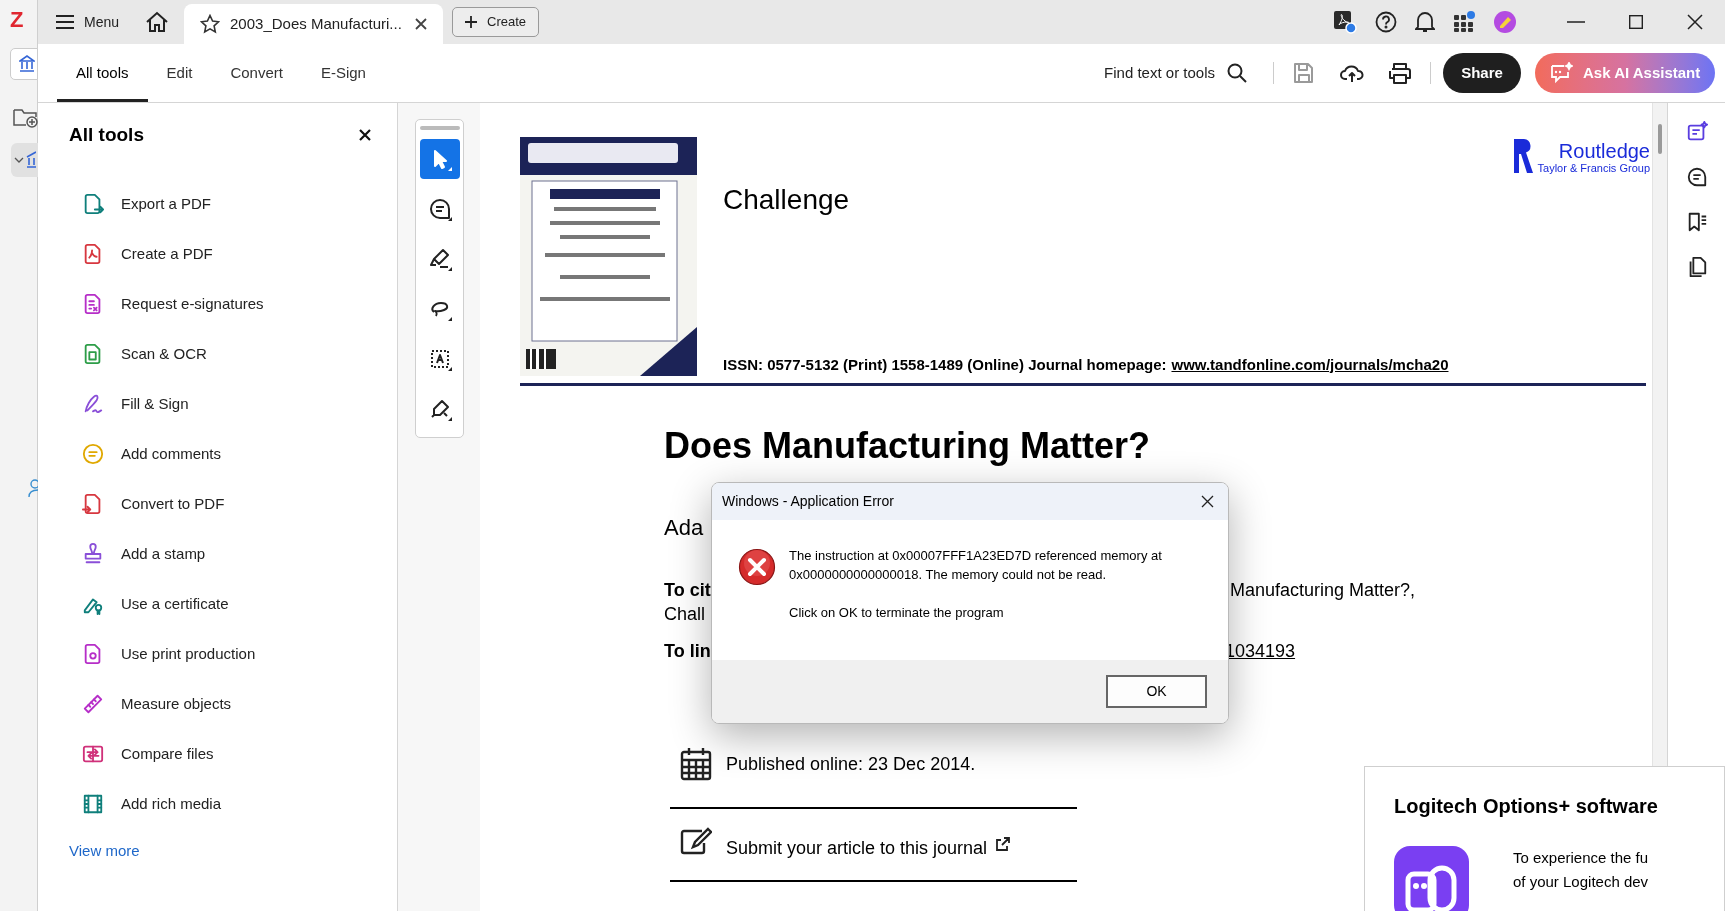 The image size is (1725, 911). What do you see at coordinates (1604, 151) in the screenshot?
I see `publisher-name: Routledge` at bounding box center [1604, 151].